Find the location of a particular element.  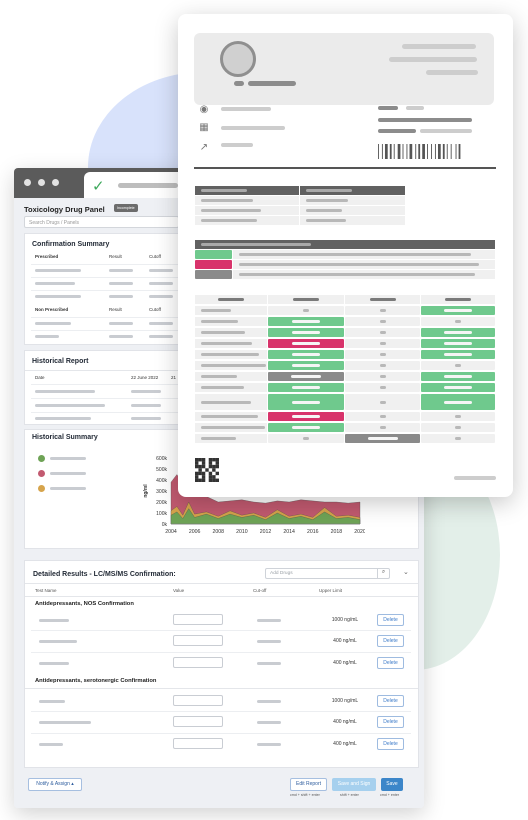

chart-x-tick-label: 2016 is located at coordinates (313, 532).